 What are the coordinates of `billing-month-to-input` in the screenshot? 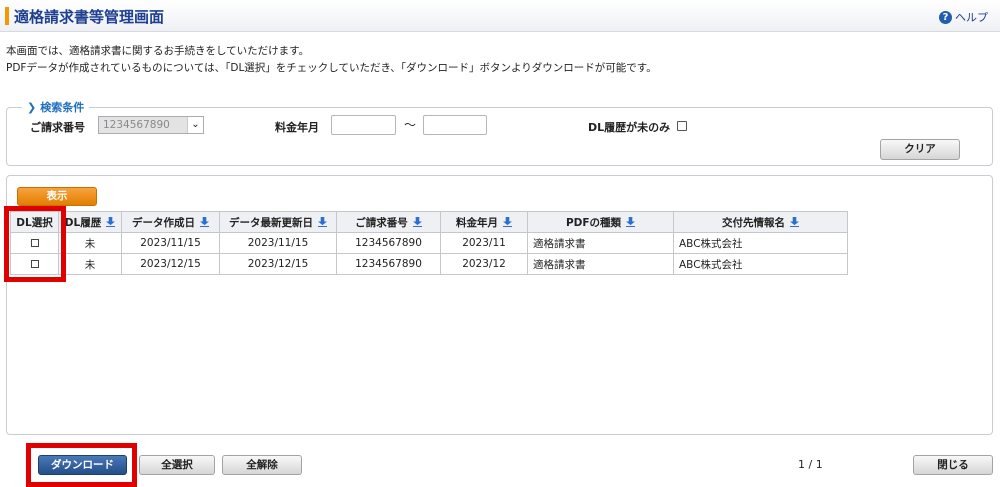 It's located at (455, 125).